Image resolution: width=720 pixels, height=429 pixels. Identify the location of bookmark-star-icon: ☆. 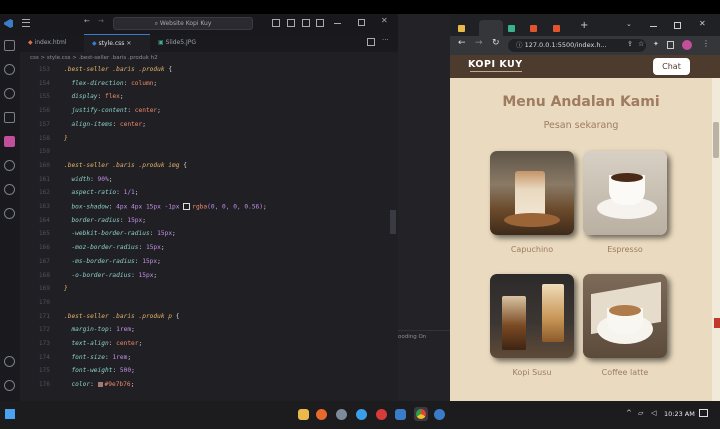
(641, 44).